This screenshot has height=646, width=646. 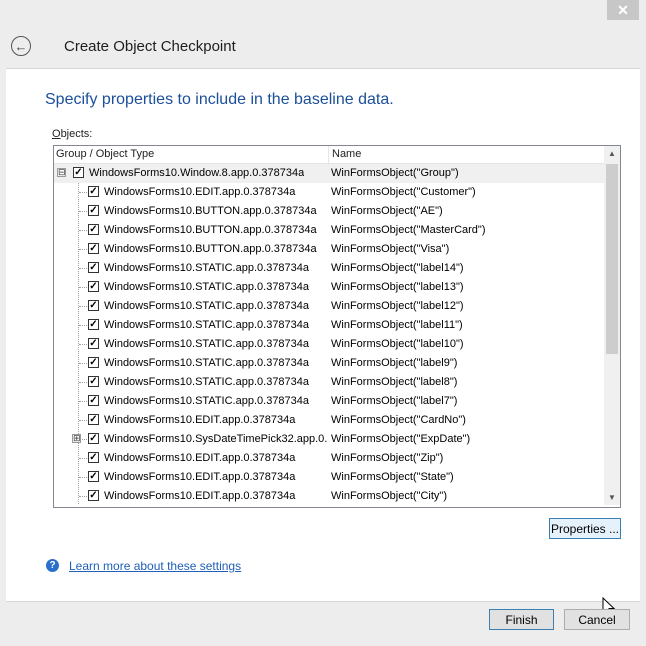 I want to click on row-name: WinFormsObject("CardNo"), so click(x=398, y=420).